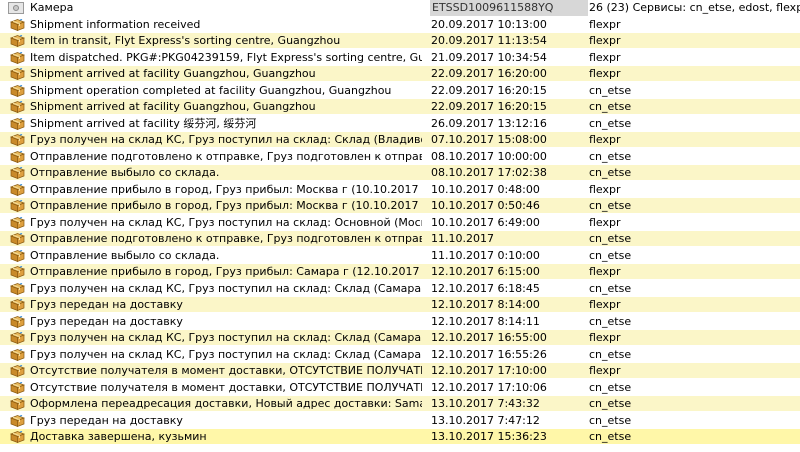 This screenshot has width=800, height=452. Describe the element at coordinates (118, 436) in the screenshot. I see `event-description: Доставка завершена, кузьмин` at that location.